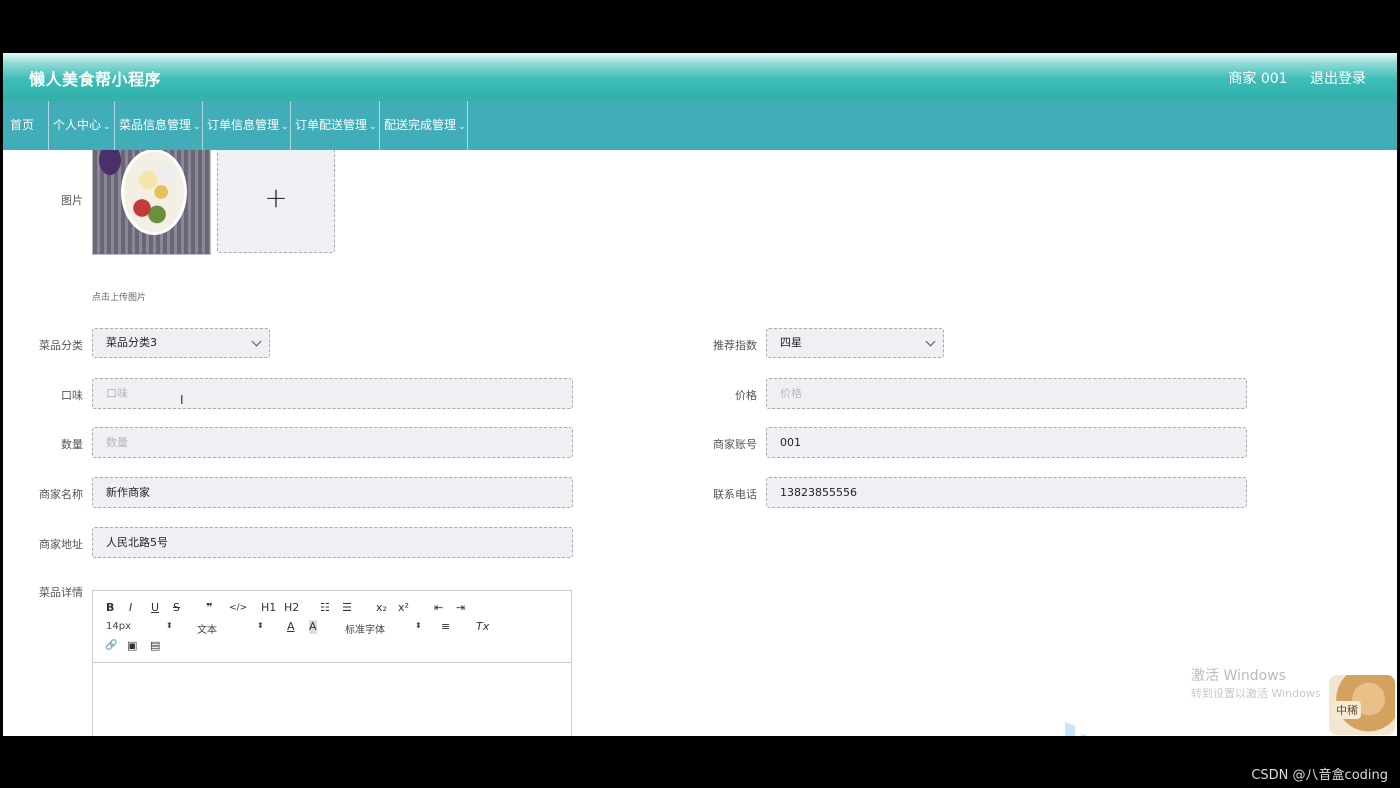 The width and height of the screenshot is (1400, 788). I want to click on image-label: 图片, so click(72, 200).